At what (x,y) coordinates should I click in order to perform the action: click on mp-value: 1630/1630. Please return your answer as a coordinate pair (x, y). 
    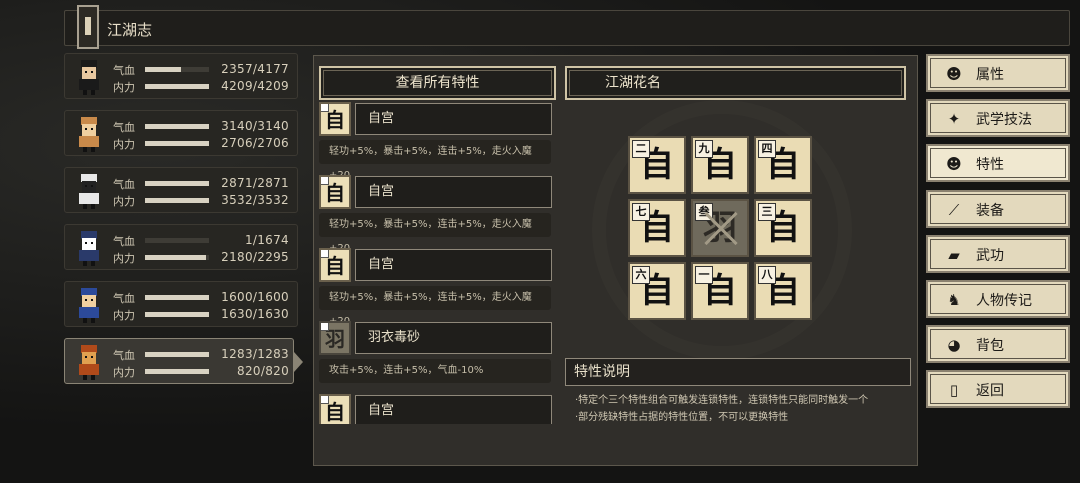
    Looking at the image, I should click on (255, 314).